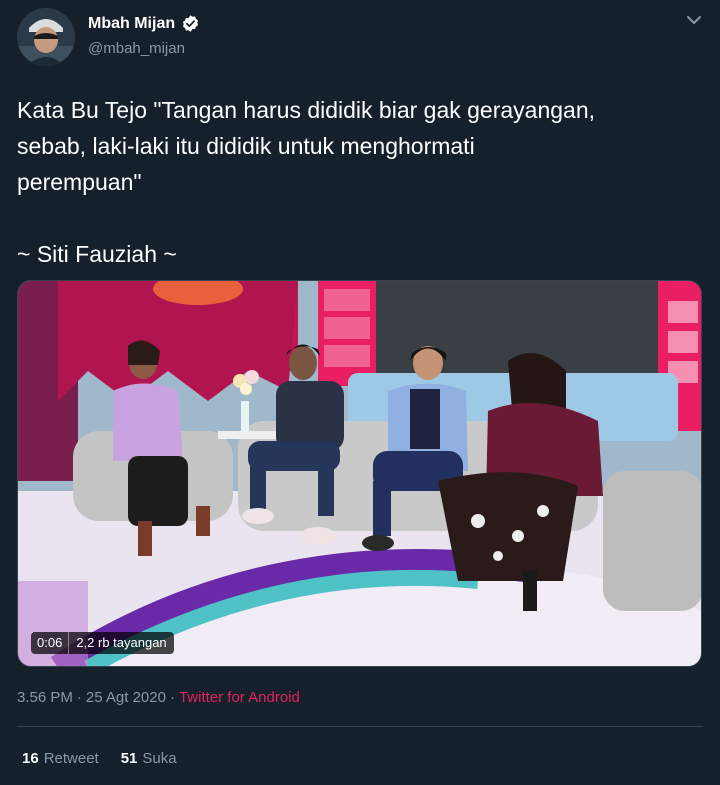  I want to click on likes-label: Suka, so click(159, 758).